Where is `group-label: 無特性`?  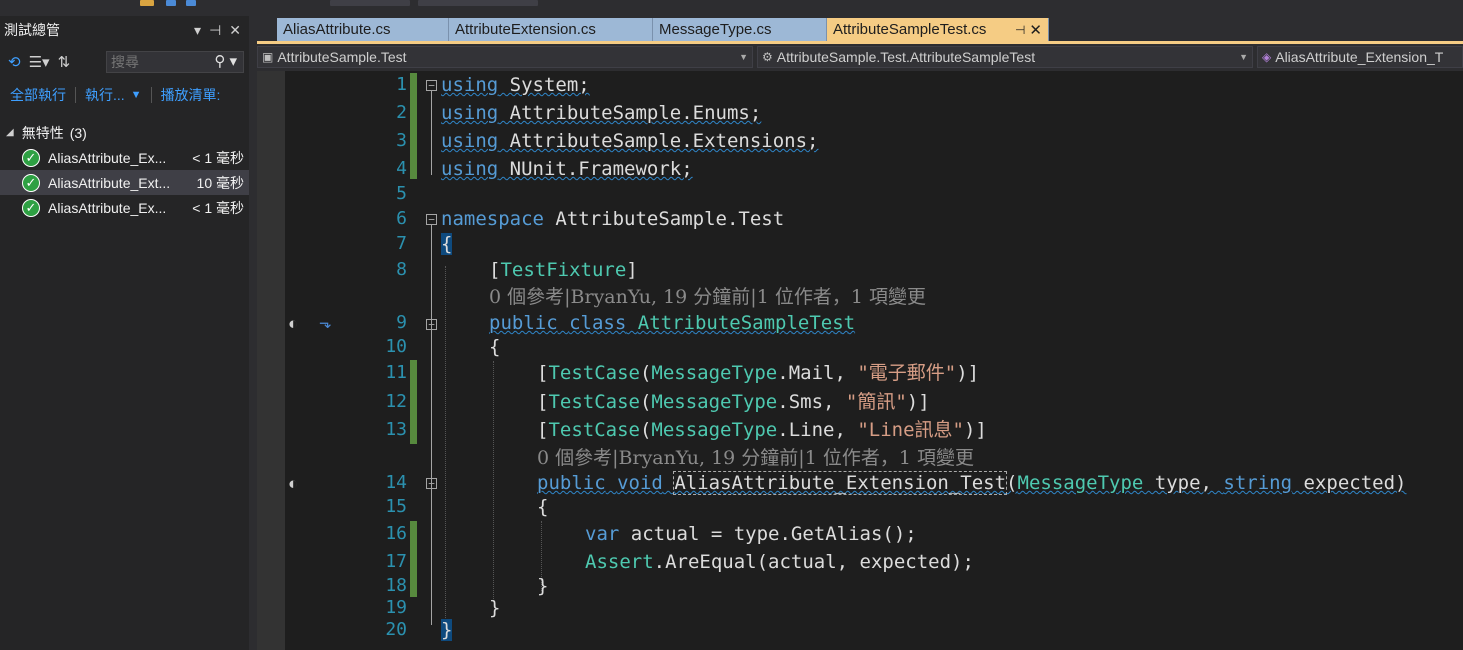 group-label: 無特性 is located at coordinates (42, 132).